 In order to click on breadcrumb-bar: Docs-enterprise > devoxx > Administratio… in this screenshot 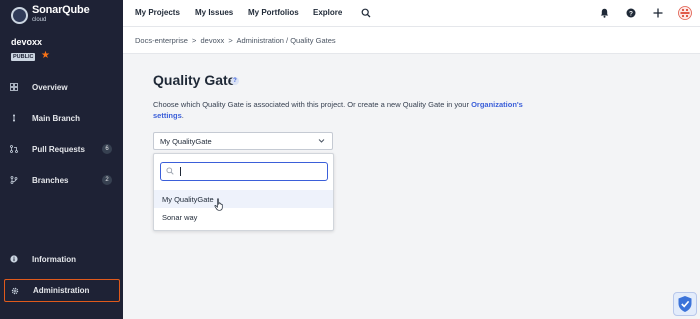, I will do `click(411, 40)`.